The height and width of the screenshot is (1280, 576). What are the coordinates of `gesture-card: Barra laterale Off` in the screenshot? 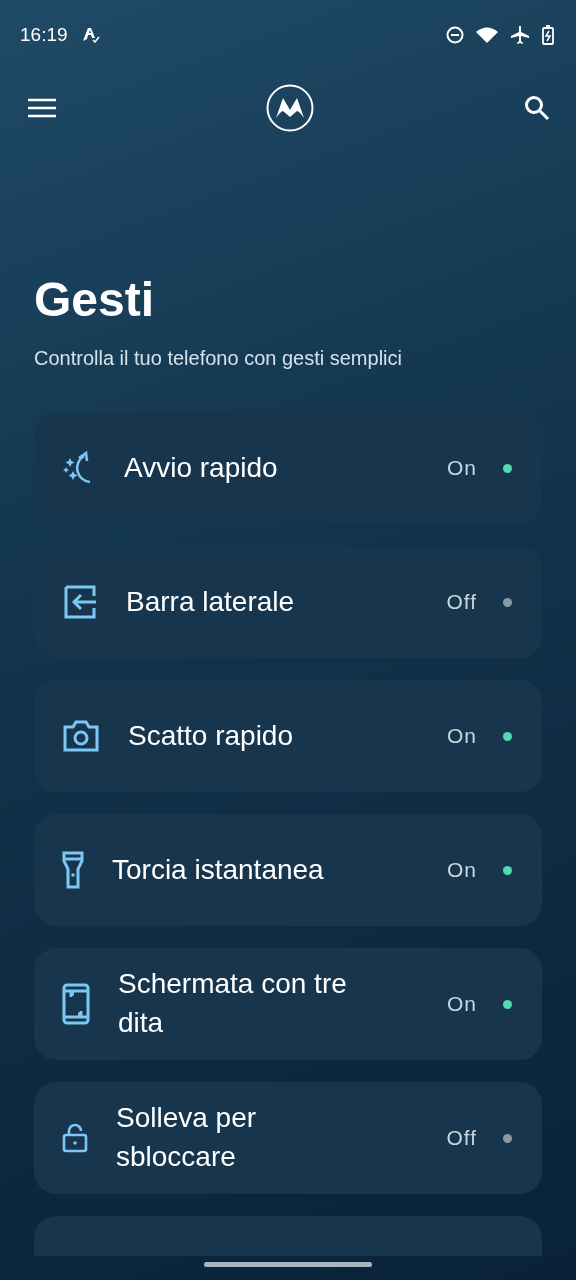 It's located at (288, 602).